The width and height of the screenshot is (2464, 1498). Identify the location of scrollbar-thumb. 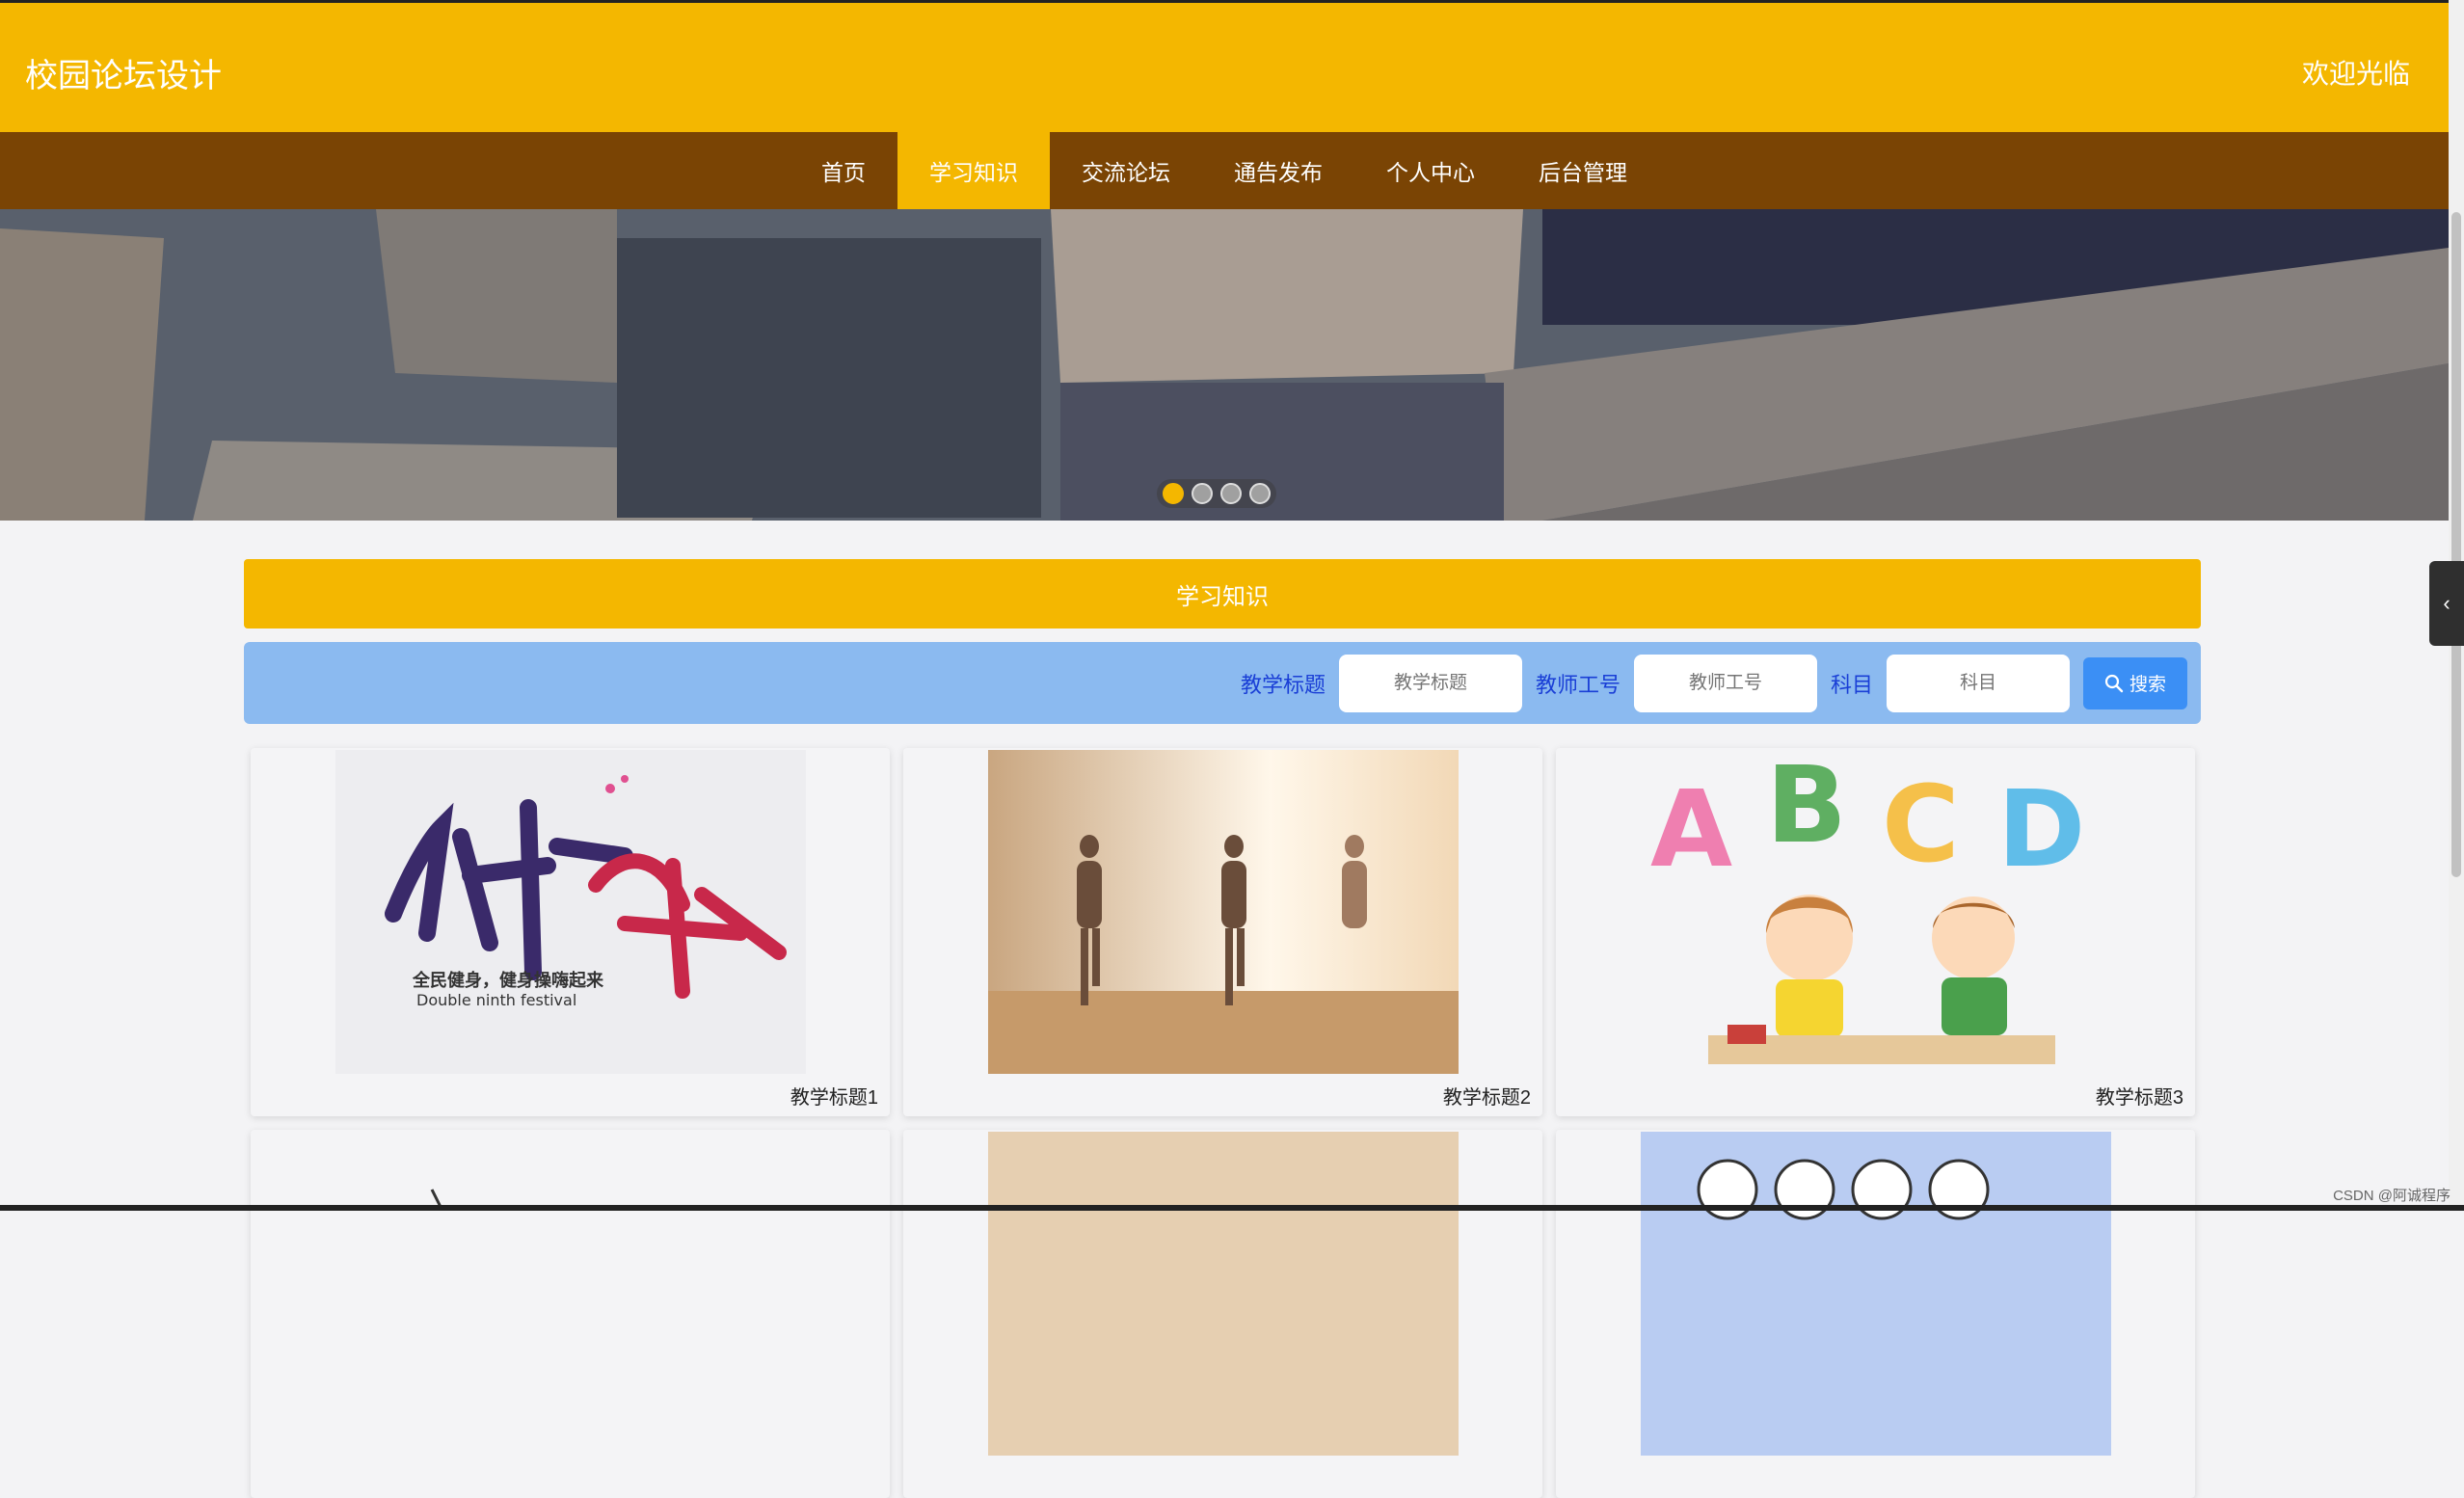
(2456, 545).